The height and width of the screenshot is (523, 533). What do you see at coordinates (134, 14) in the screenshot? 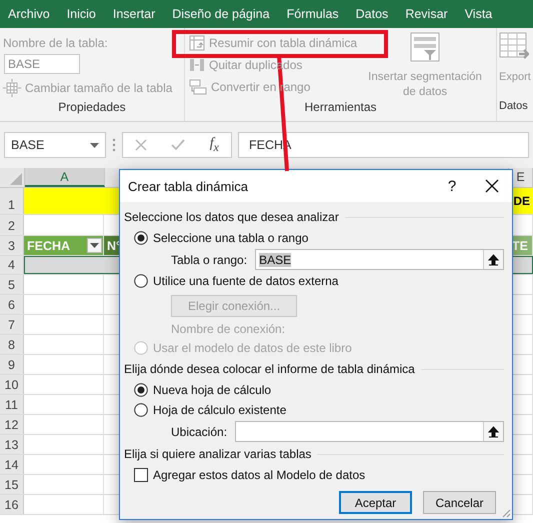
I see `ribbon-tab: Insertar` at bounding box center [134, 14].